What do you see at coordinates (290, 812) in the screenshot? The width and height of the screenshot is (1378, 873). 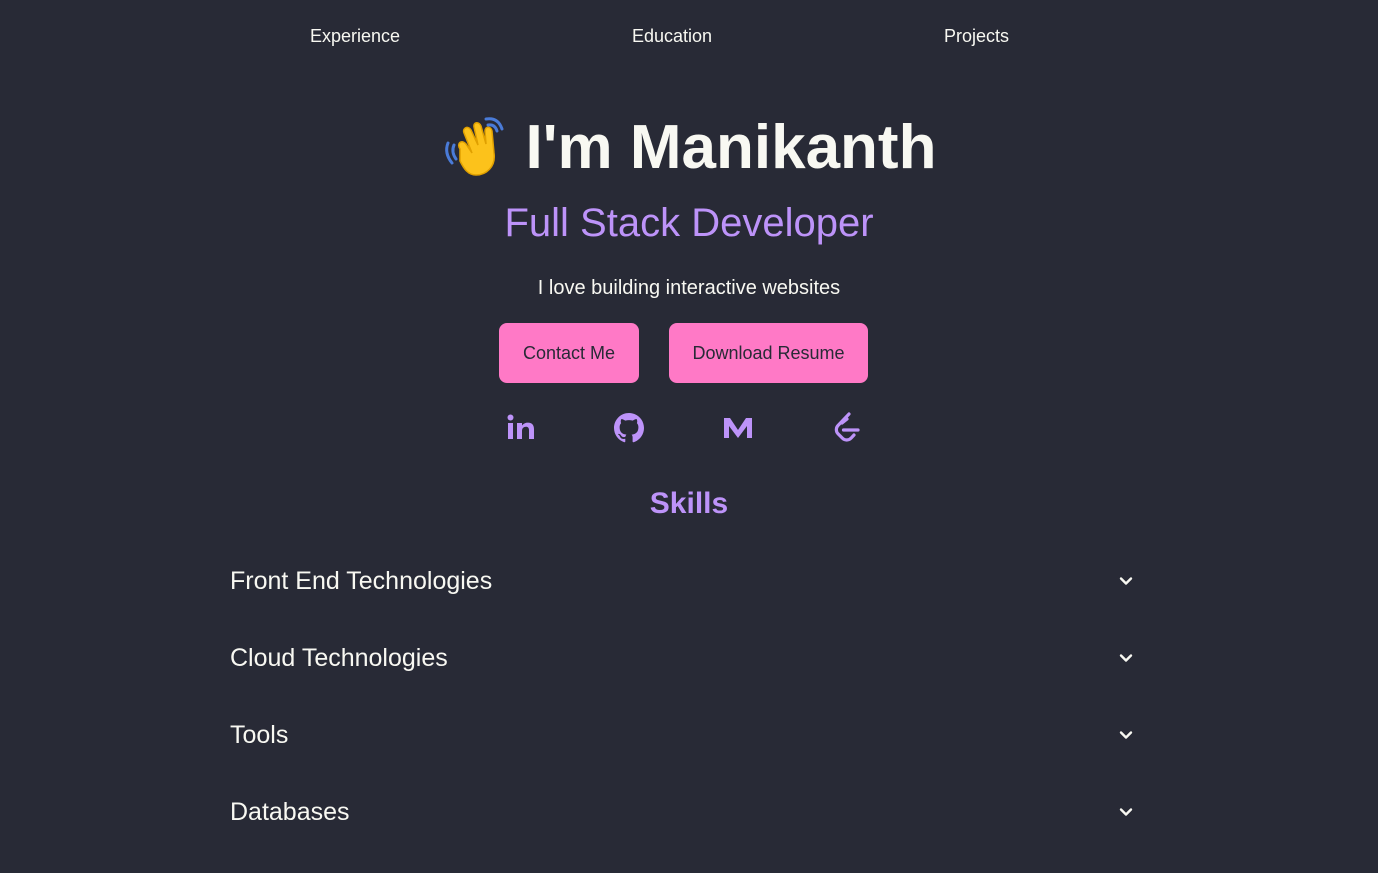 I see `accordion-label: Databases` at bounding box center [290, 812].